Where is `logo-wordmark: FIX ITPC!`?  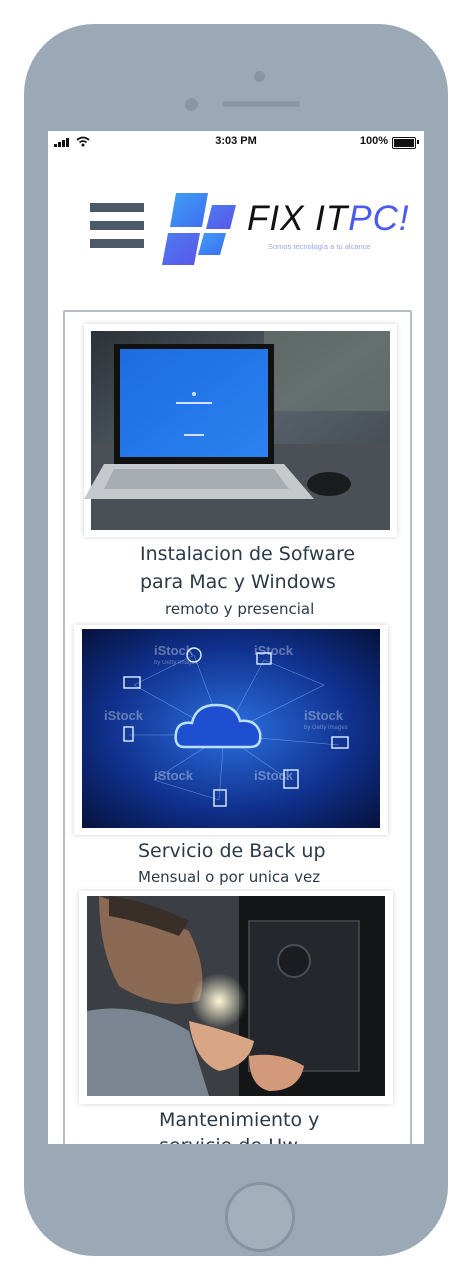
logo-wordmark: FIX ITPC! is located at coordinates (328, 218).